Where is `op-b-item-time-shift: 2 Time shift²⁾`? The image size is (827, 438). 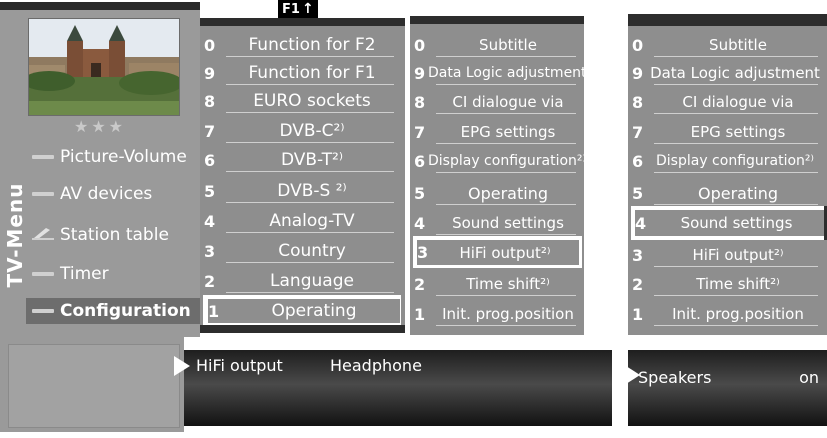
op-b-item-time-shift: 2 Time shift²⁾ is located at coordinates (728, 284).